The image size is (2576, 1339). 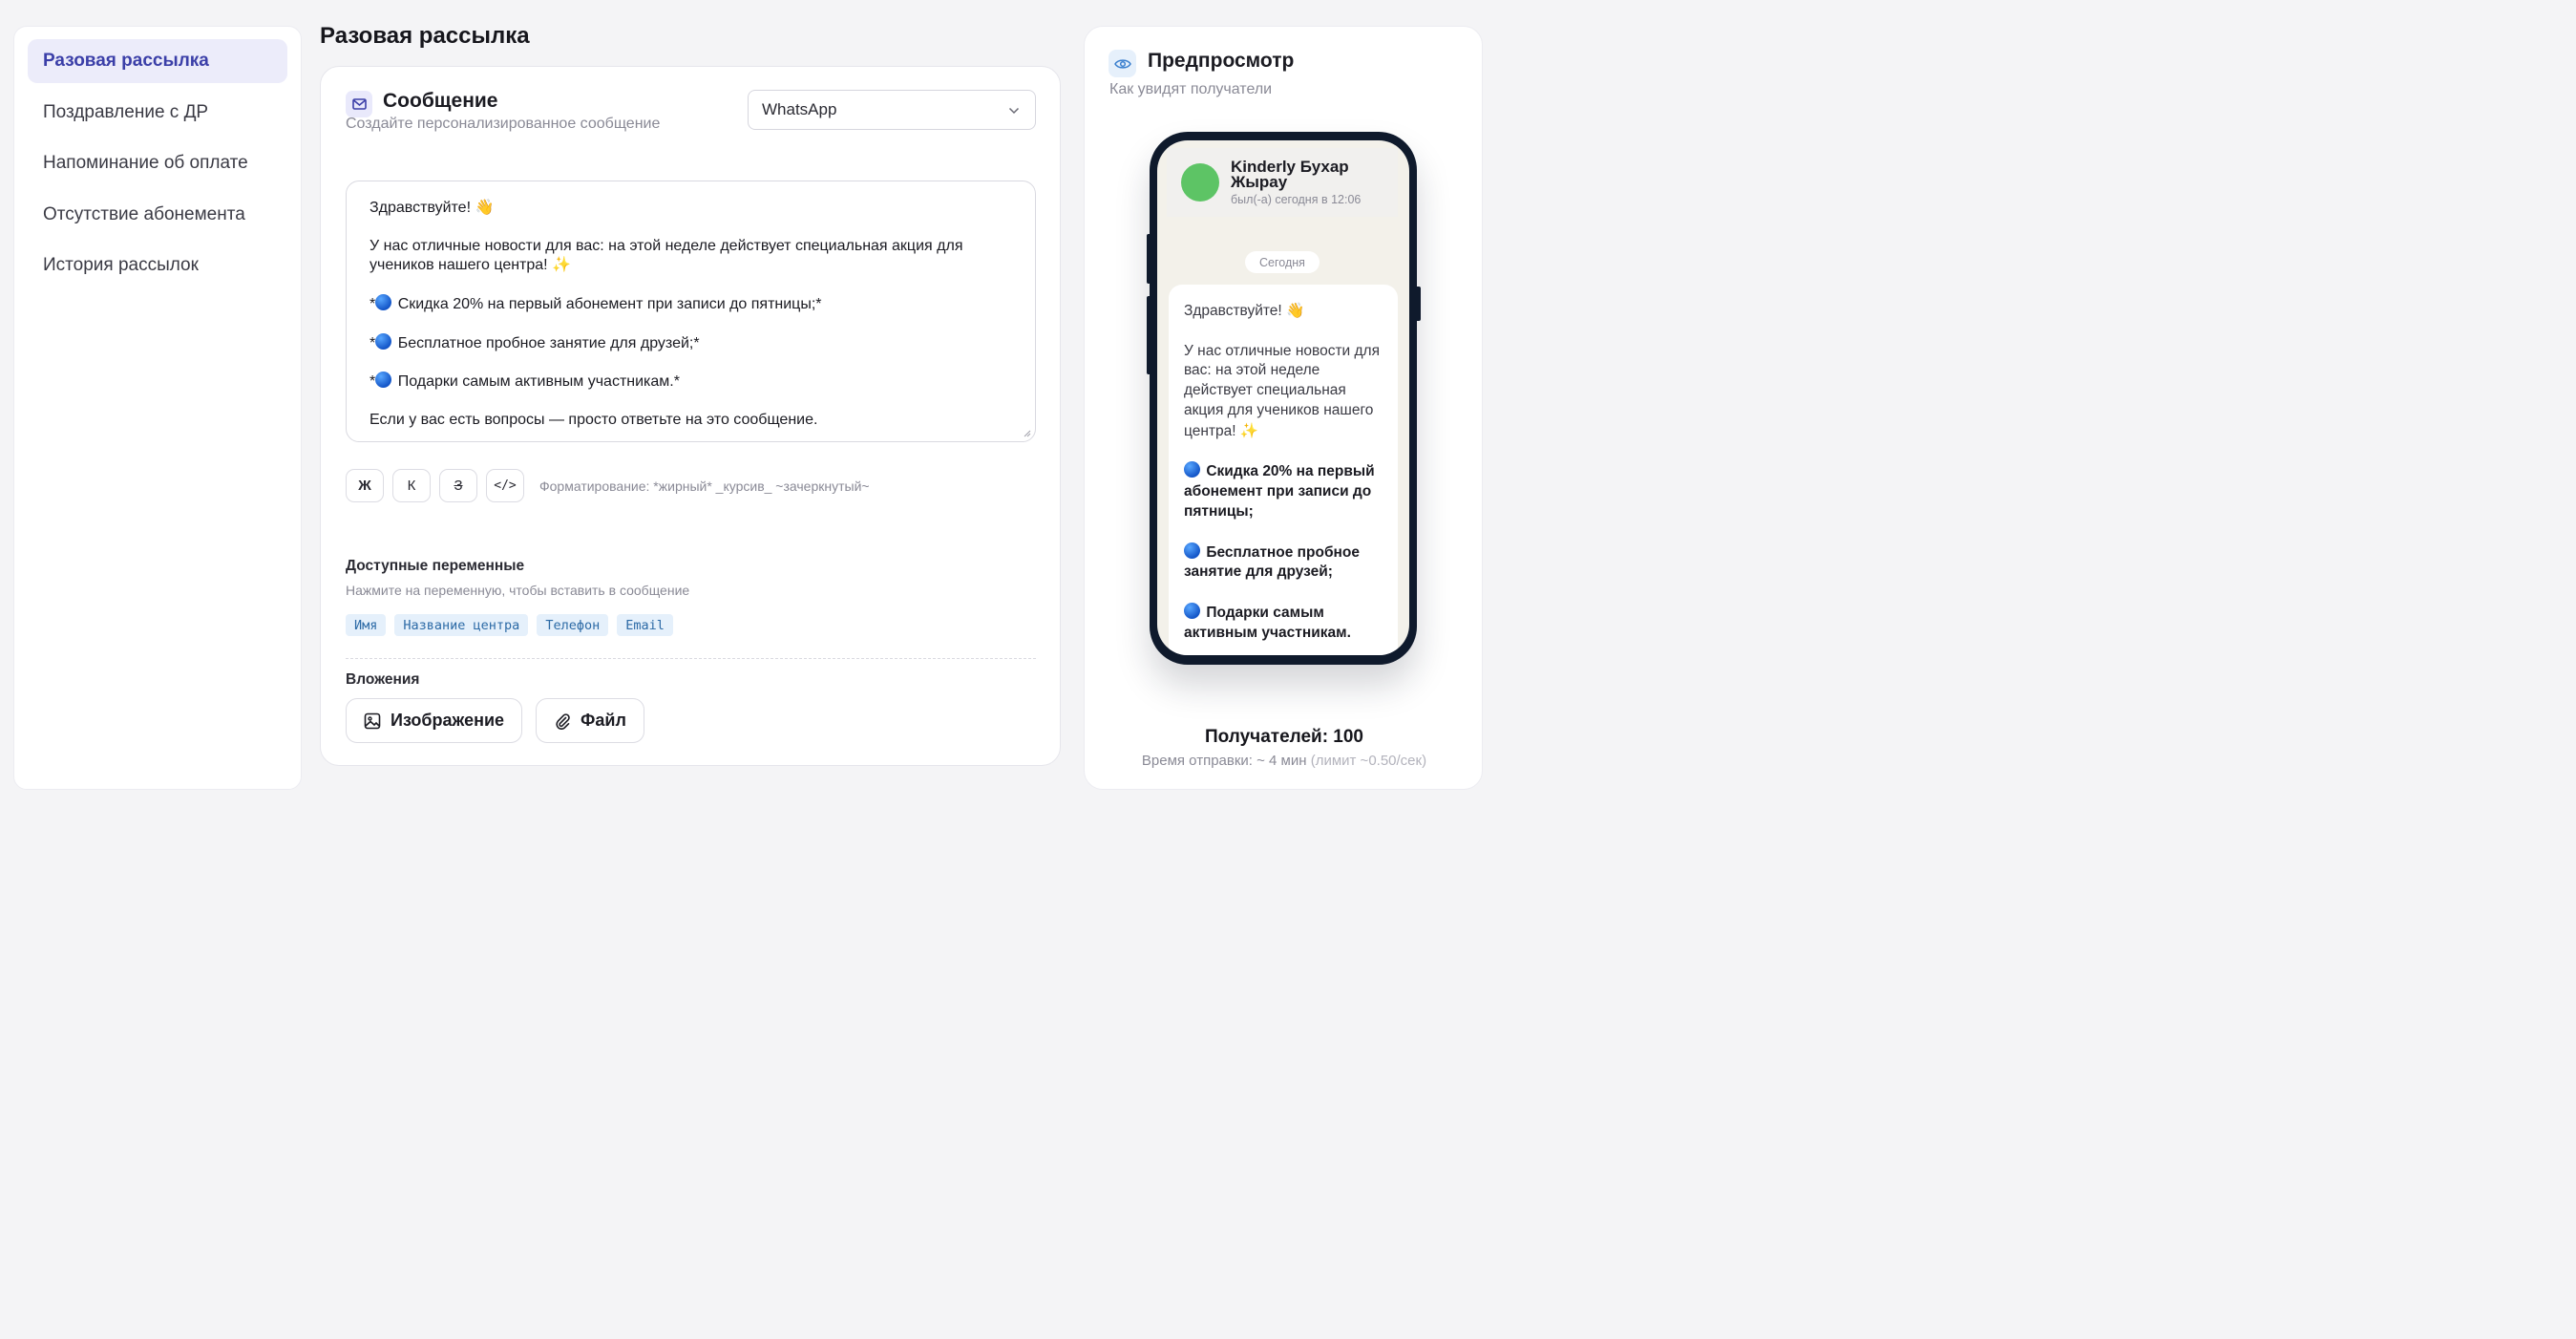 What do you see at coordinates (892, 110) in the screenshot?
I see `channel-select: WhatsApp` at bounding box center [892, 110].